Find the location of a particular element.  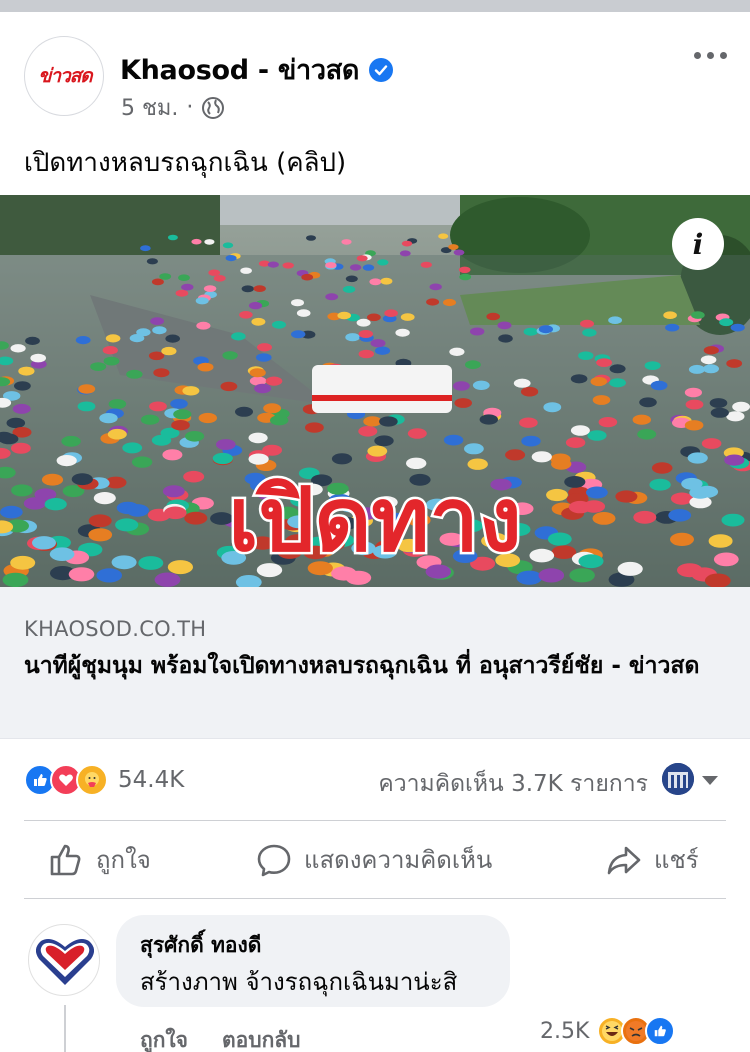

comment-author: สุรศักดิ์ ทองดี is located at coordinates (200, 945).